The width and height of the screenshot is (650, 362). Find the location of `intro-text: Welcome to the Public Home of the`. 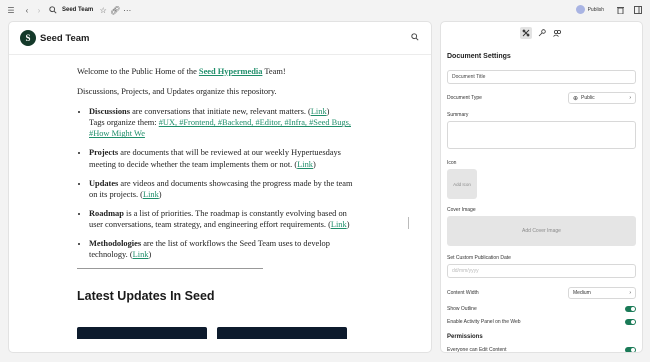

intro-text: Welcome to the Public Home of the is located at coordinates (138, 71).